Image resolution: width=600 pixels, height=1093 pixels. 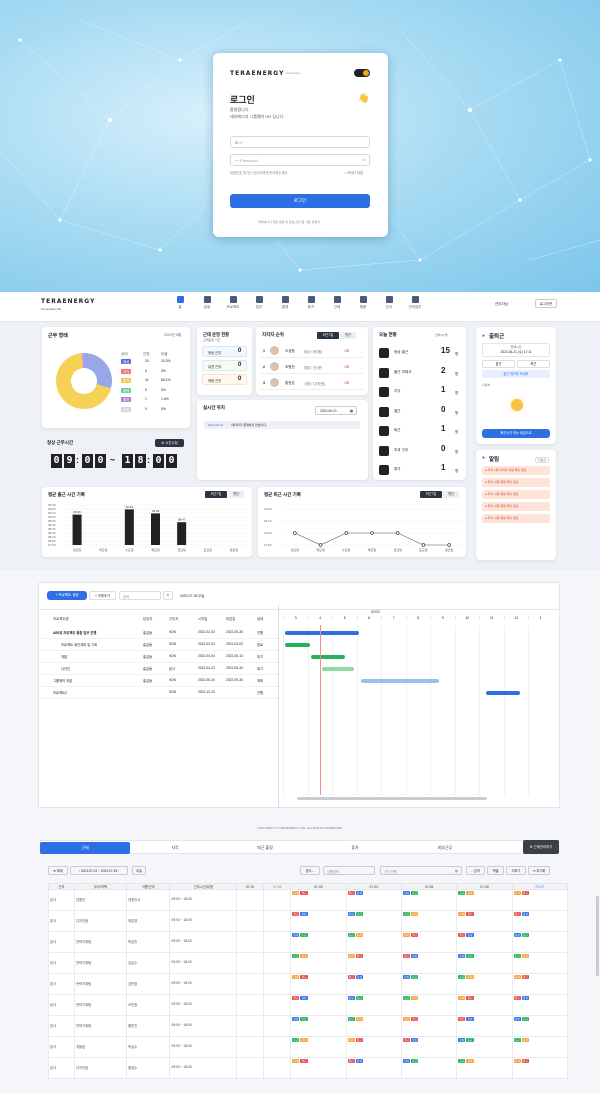 I want to click on gantt-col-header: 담당자, so click(x=147, y=618).